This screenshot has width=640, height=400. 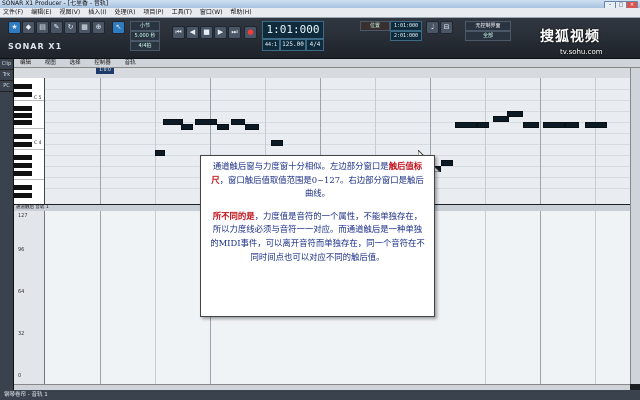 I want to click on pianoroll-menu: 编辑 视图 选择 控制器 音轨, so click(x=327, y=63).